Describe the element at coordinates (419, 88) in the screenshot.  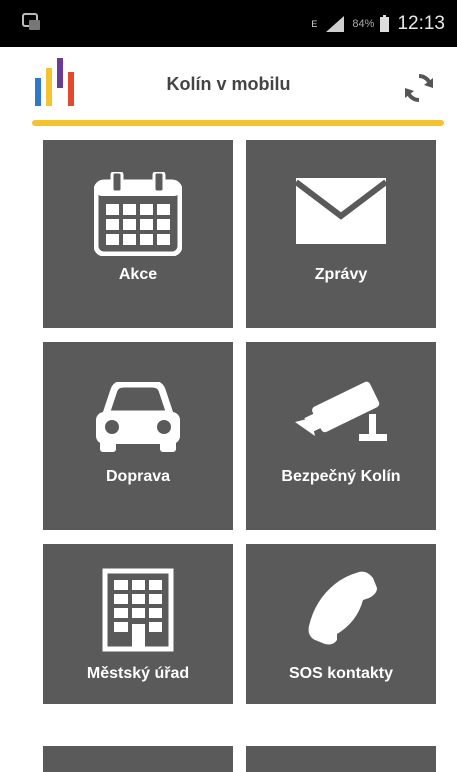
I see `refresh-icon` at that location.